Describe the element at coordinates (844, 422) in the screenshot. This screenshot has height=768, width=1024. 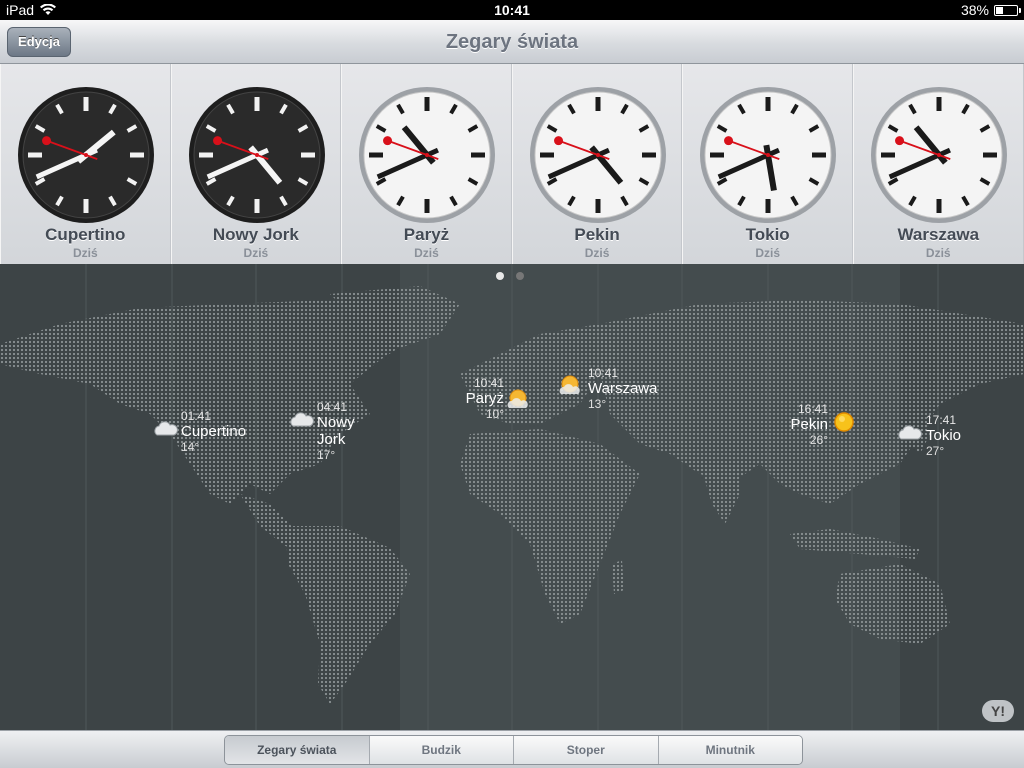
I see `sun-icon` at that location.